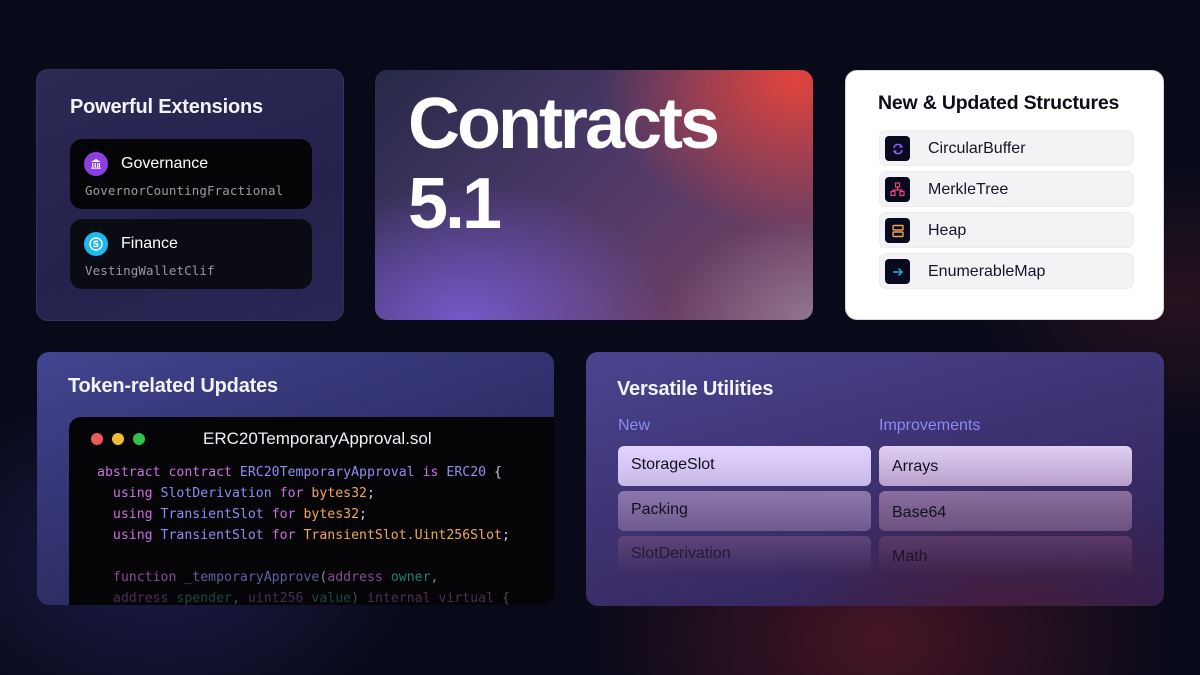 This screenshot has height=675, width=1200. What do you see at coordinates (897, 271) in the screenshot?
I see `arrow-right-icon` at bounding box center [897, 271].